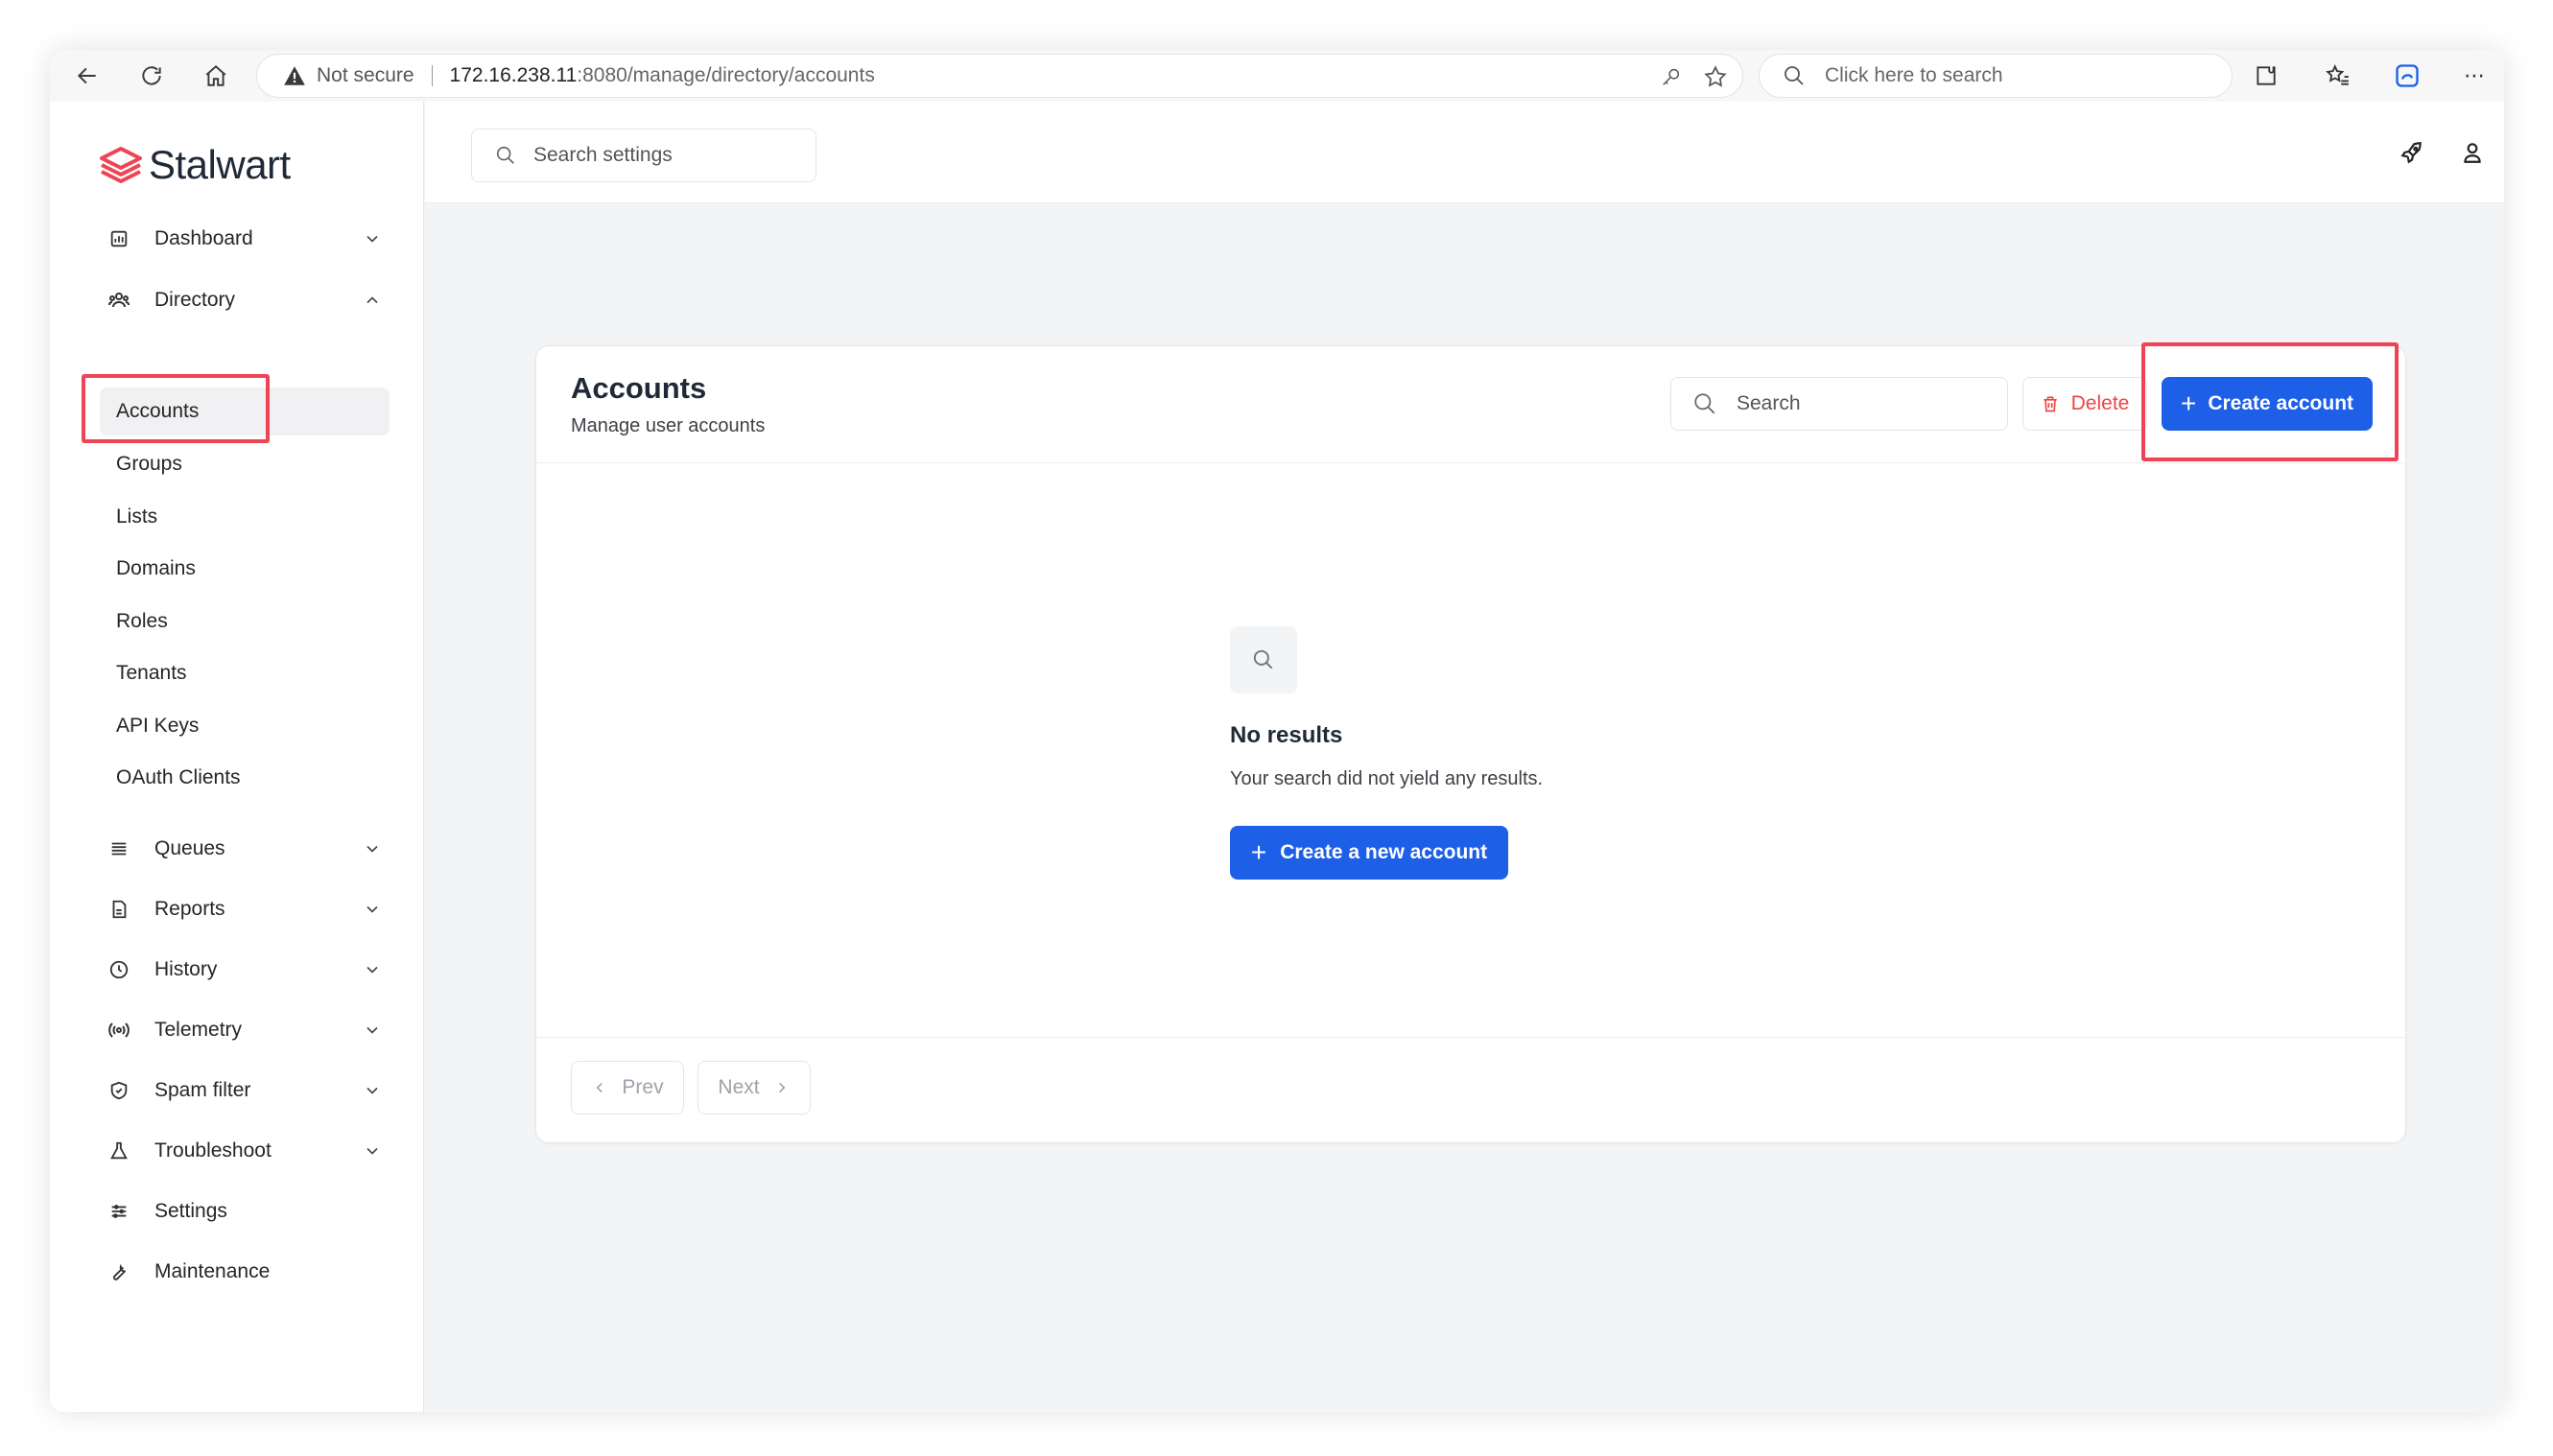  I want to click on subitem-label: Tenants, so click(151, 673).